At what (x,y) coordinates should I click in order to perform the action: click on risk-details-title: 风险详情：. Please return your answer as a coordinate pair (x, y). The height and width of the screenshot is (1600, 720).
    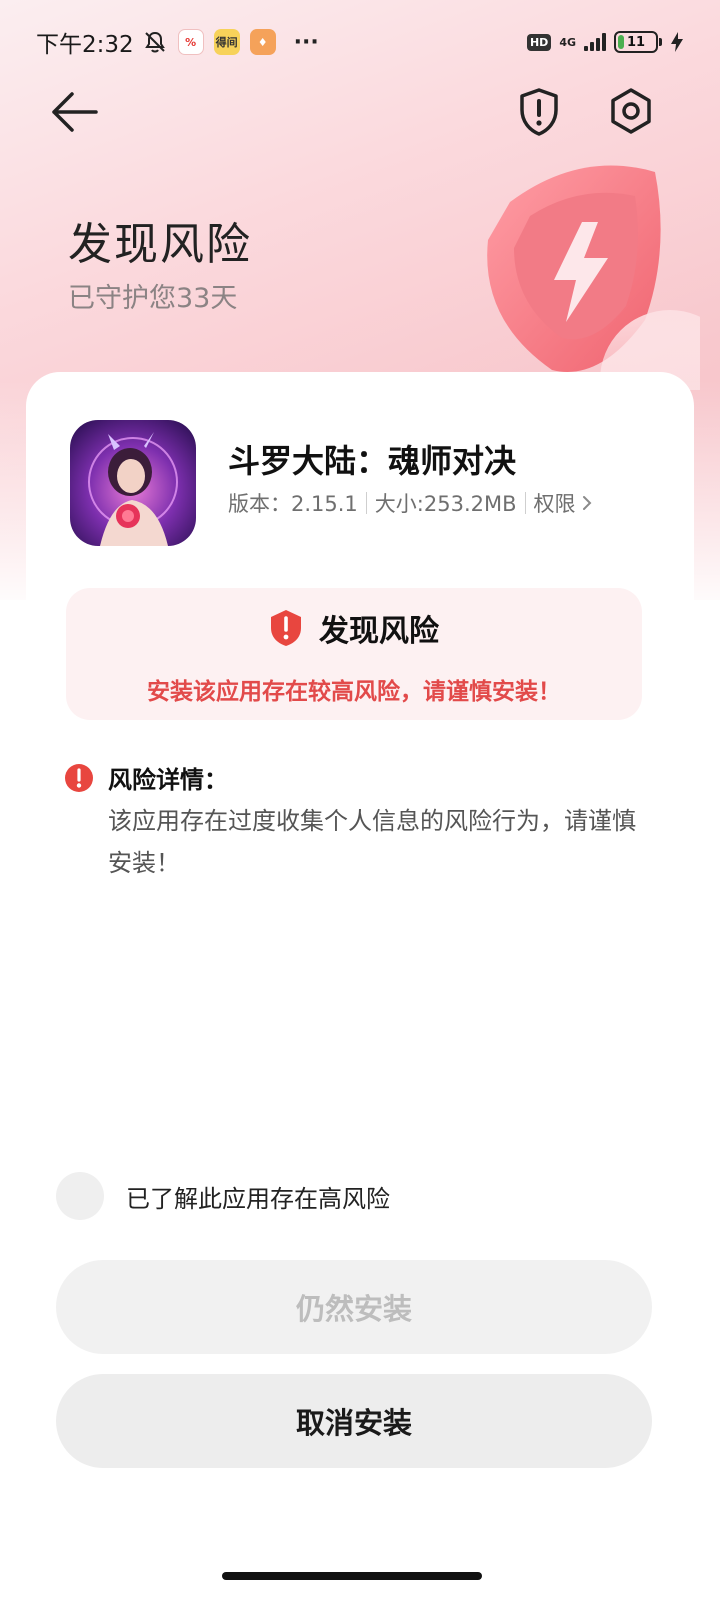
    Looking at the image, I should click on (168, 780).